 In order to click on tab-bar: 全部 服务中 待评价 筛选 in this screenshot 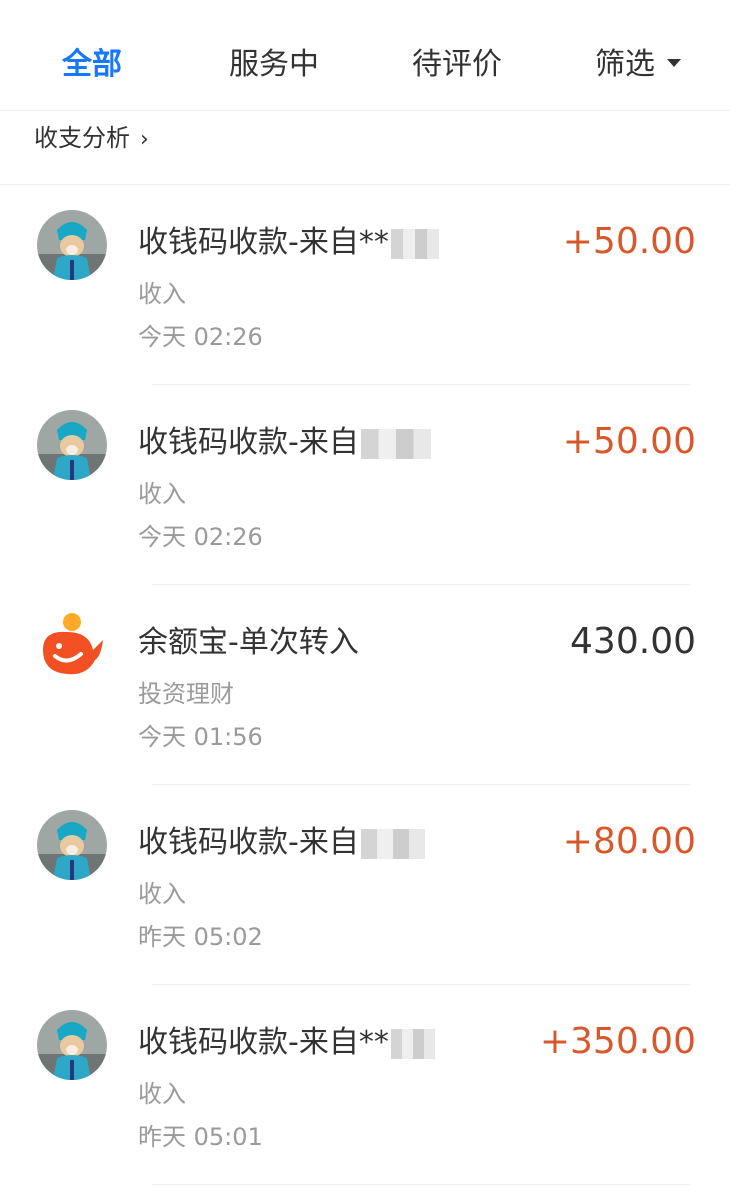, I will do `click(365, 55)`.